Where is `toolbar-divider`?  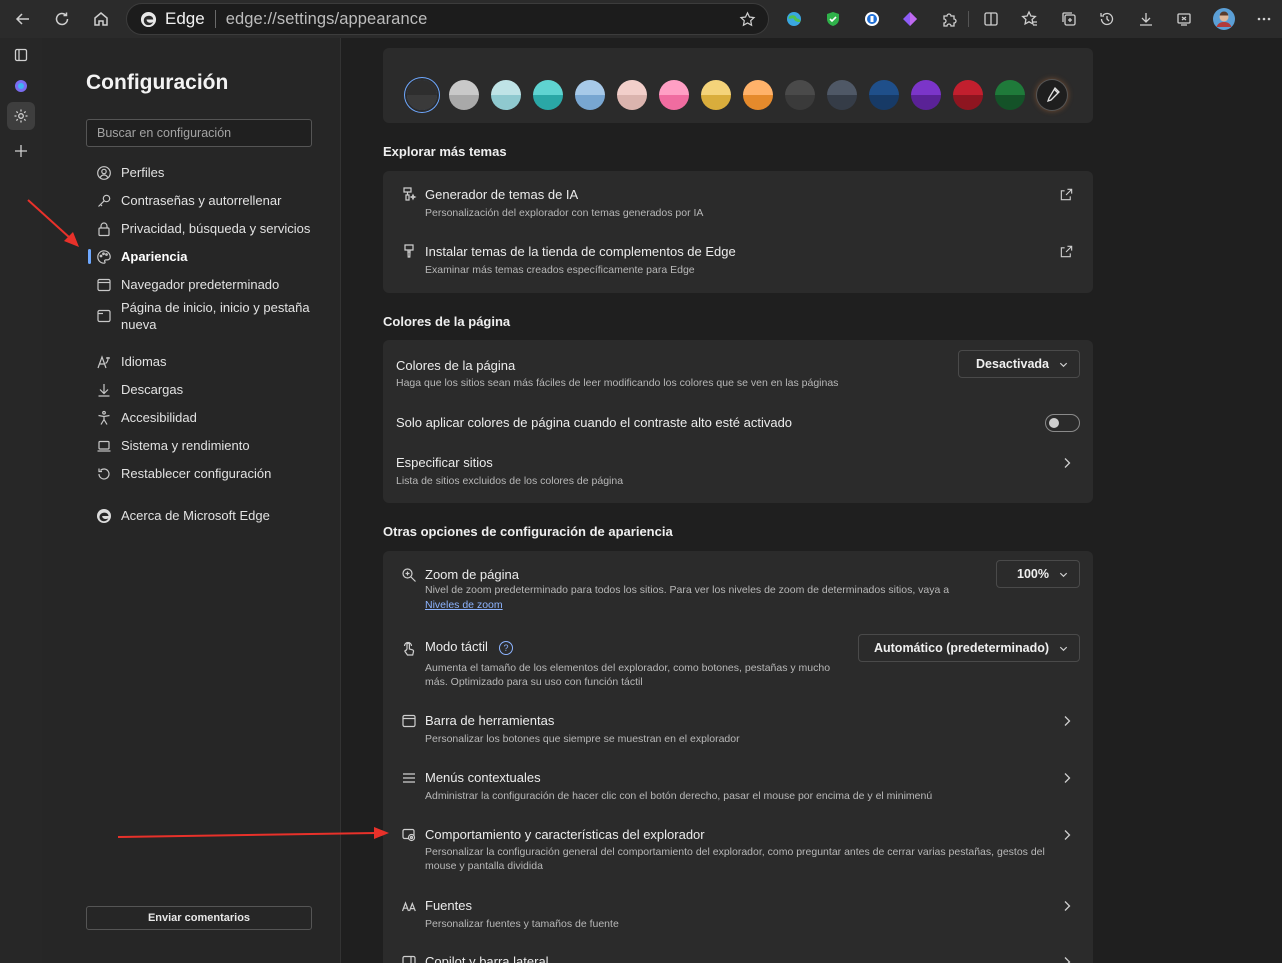
toolbar-divider is located at coordinates (968, 19).